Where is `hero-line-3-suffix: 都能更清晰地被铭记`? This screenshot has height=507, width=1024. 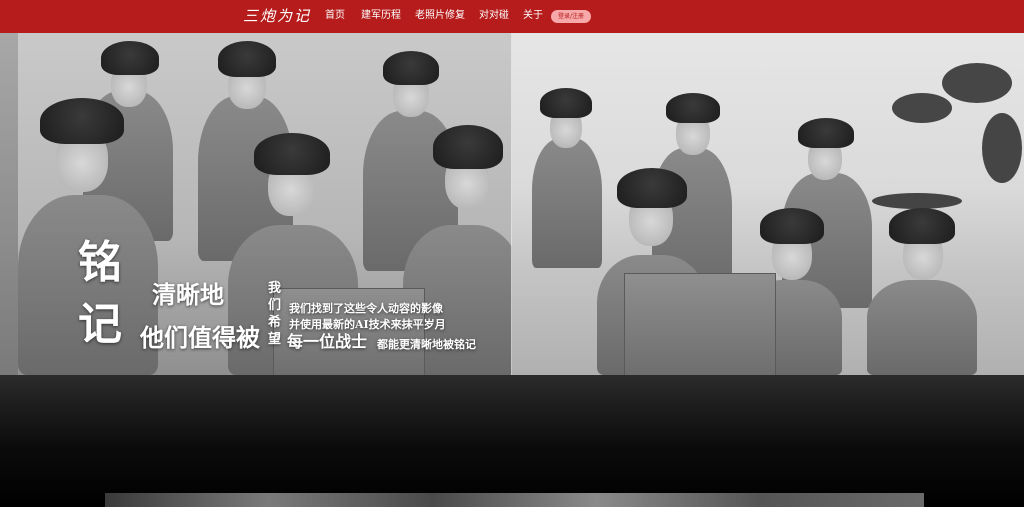
hero-line-3-suffix: 都能更清晰地被铭记 is located at coordinates (426, 344).